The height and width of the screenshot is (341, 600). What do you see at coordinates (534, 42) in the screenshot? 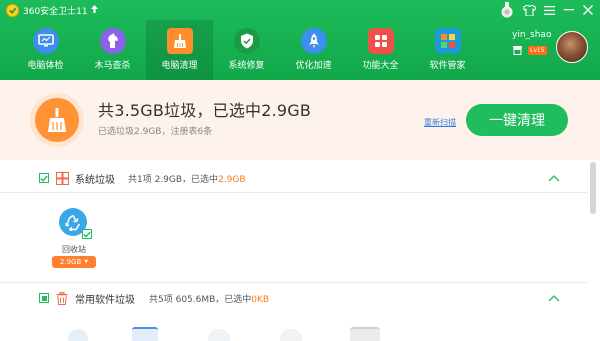
I see `user-info: yin_shao Lv15` at bounding box center [534, 42].